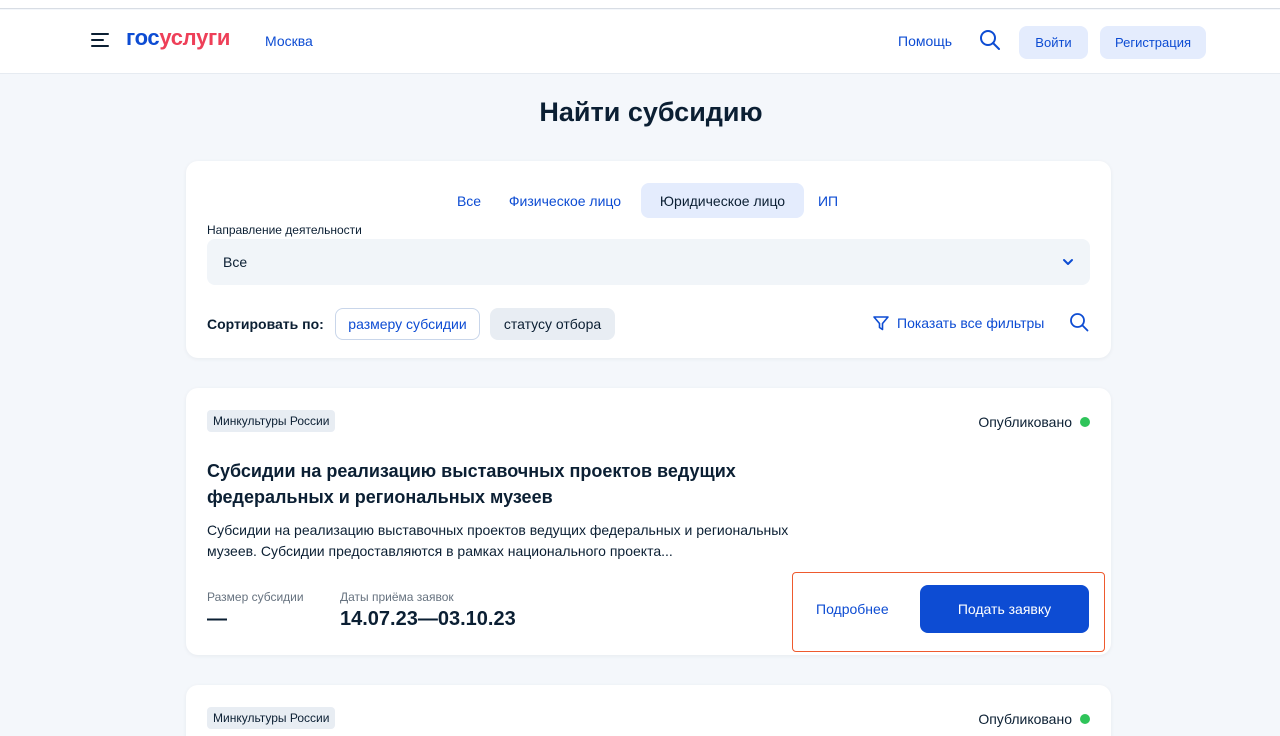 The image size is (1280, 736). Describe the element at coordinates (217, 619) in the screenshot. I see `amount-value: —` at that location.